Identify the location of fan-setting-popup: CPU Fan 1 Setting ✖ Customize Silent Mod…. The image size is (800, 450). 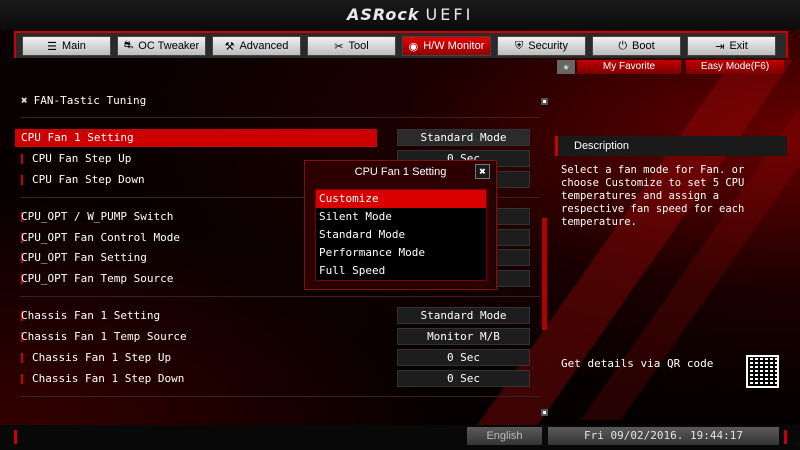
(400, 225).